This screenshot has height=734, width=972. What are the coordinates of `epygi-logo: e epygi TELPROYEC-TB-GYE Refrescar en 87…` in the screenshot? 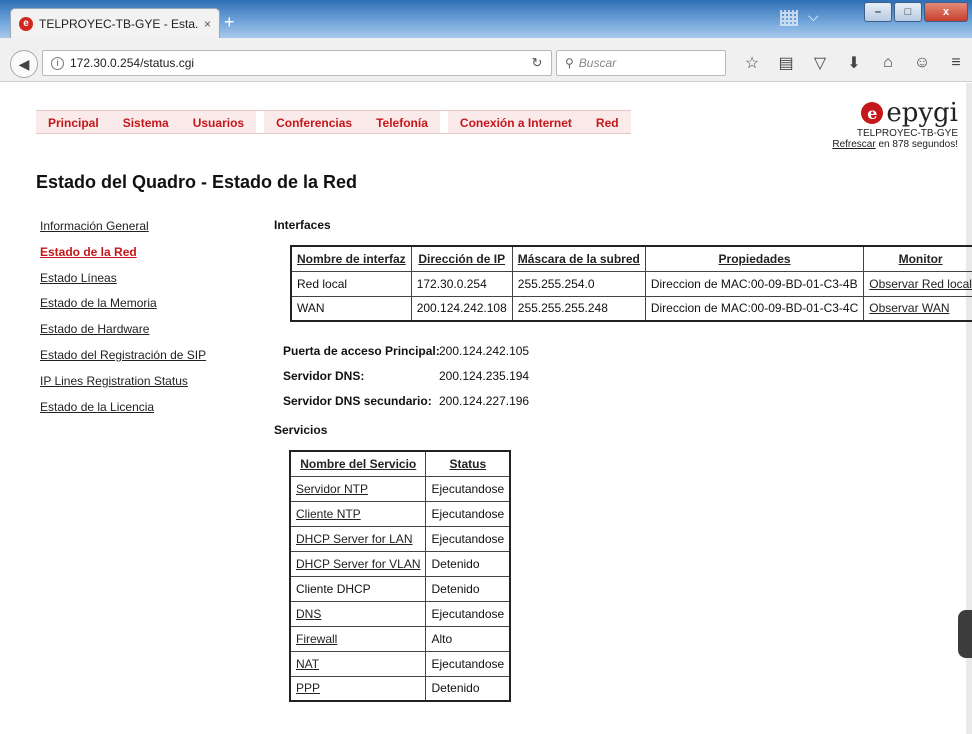 It's located at (888, 132).